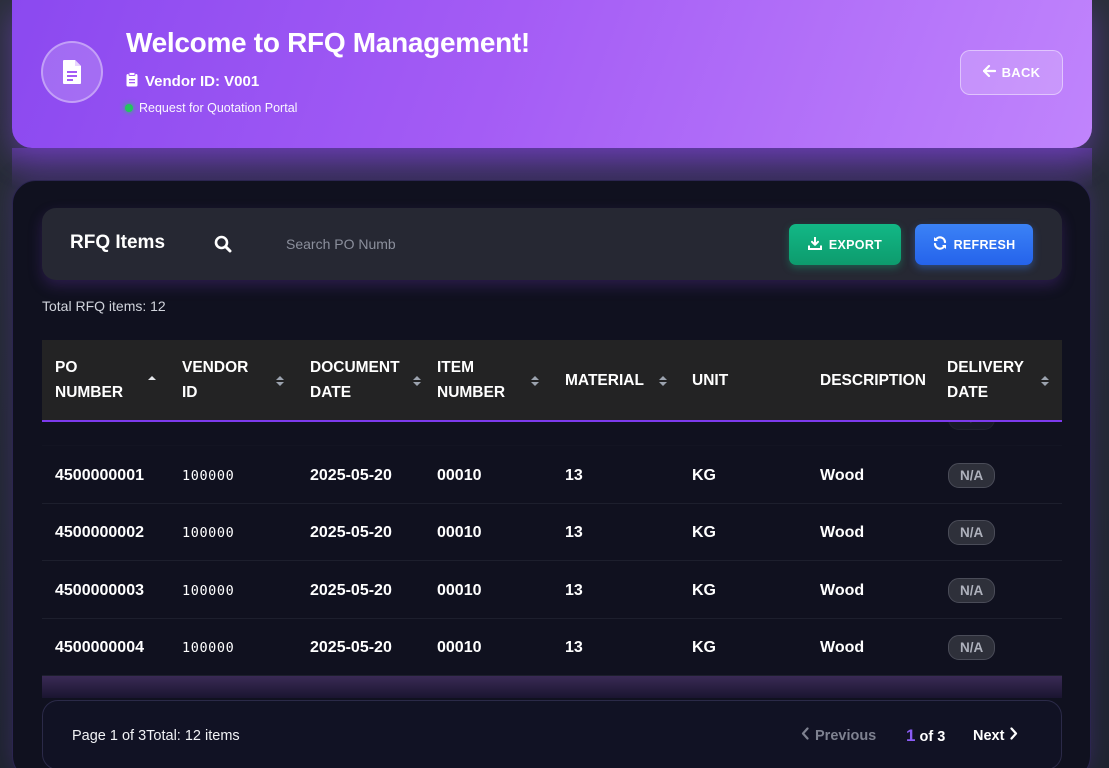 The height and width of the screenshot is (768, 1109). Describe the element at coordinates (132, 81) in the screenshot. I see `clipboard-icon` at that location.